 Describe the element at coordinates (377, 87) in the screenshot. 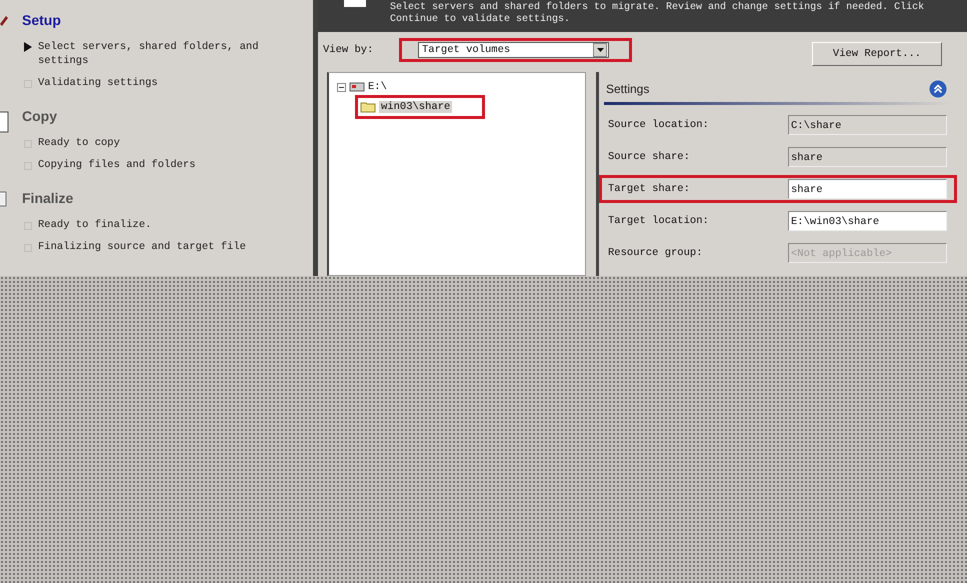

I see `tree-item: E:\` at that location.